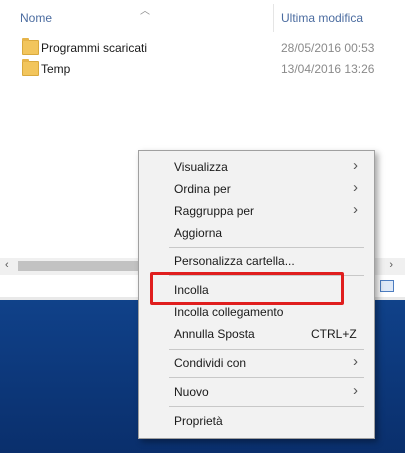 The height and width of the screenshot is (453, 405). I want to click on menu-item-label: Aggiorna, so click(198, 233).